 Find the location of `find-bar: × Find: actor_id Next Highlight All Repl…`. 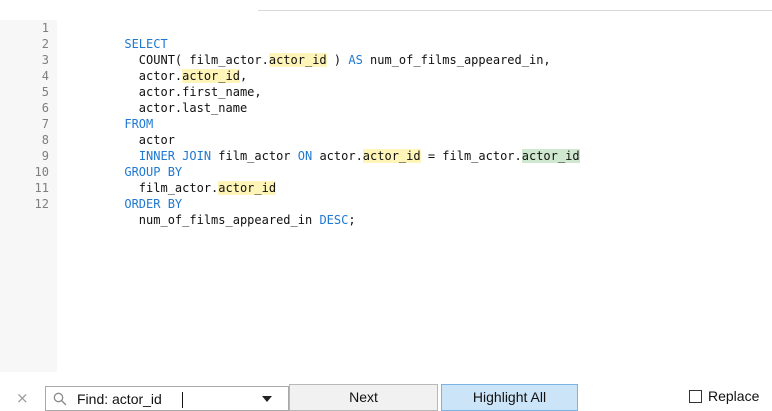

find-bar: × Find: actor_id Next Highlight All Repl… is located at coordinates (386, 397).